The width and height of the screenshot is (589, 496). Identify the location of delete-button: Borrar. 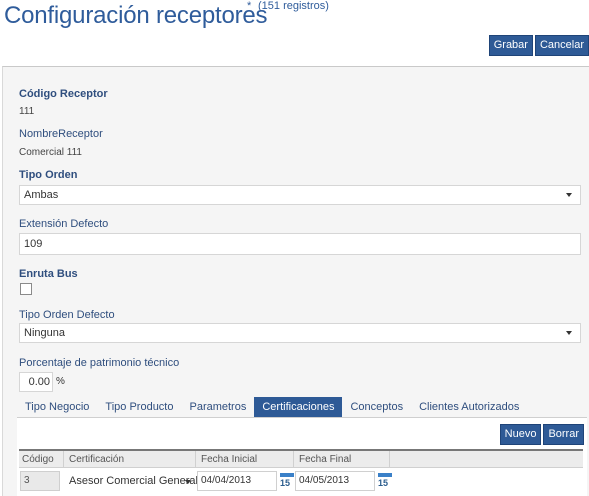
(563, 434).